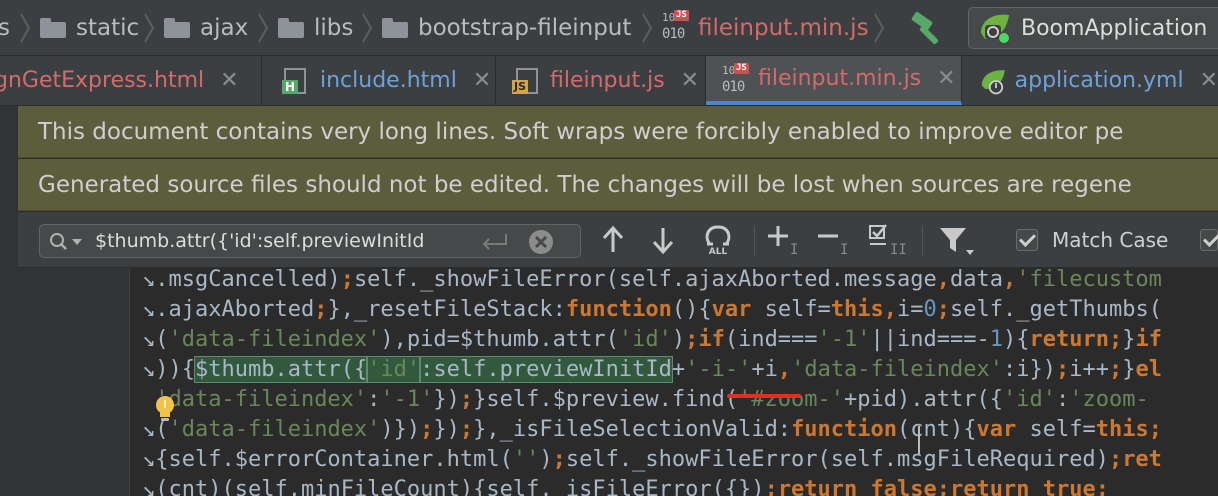 This screenshot has width=1218, height=496. I want to click on breadcrumb-item-s: s, so click(5, 28).